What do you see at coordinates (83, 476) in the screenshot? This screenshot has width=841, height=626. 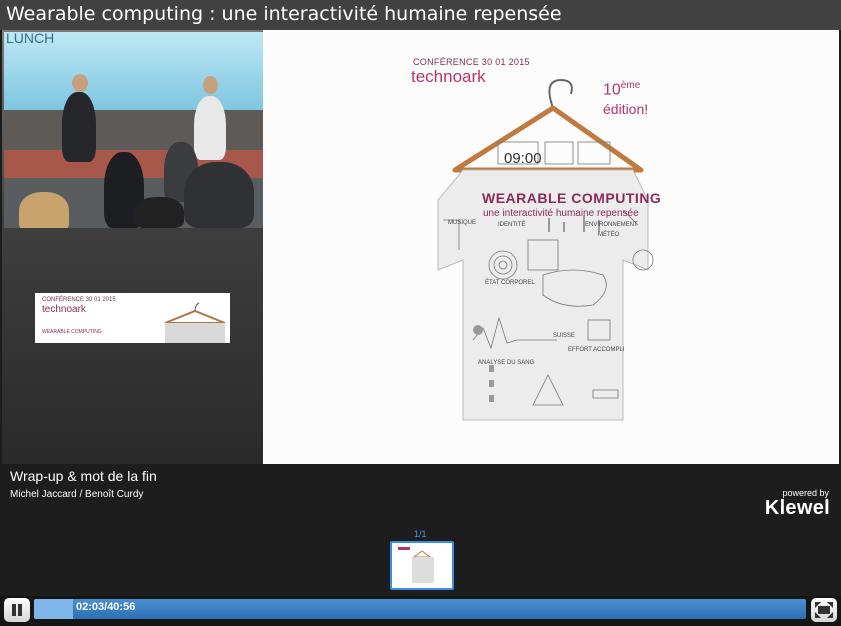 I see `talk-title: Wrap-up & mot de la fin` at bounding box center [83, 476].